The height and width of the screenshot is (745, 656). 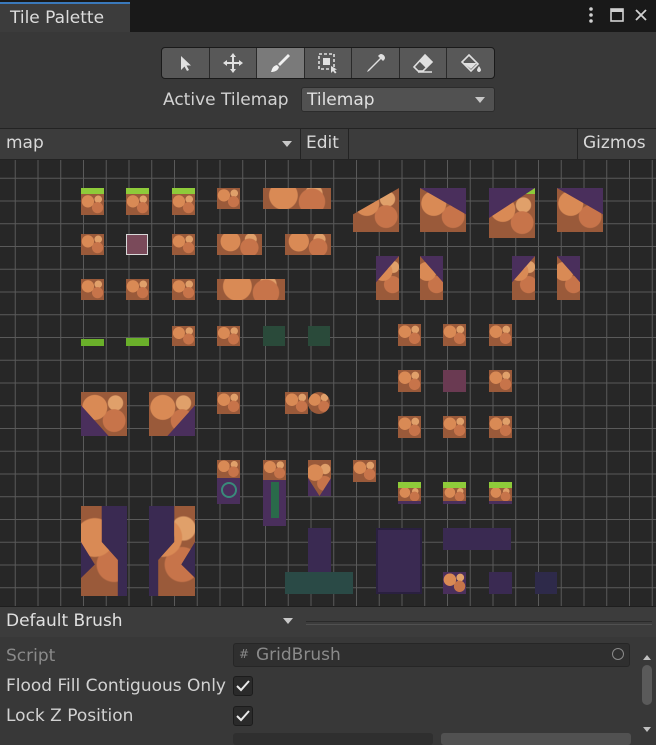 What do you see at coordinates (319, 403) in the screenshot?
I see `tile-barrel` at bounding box center [319, 403].